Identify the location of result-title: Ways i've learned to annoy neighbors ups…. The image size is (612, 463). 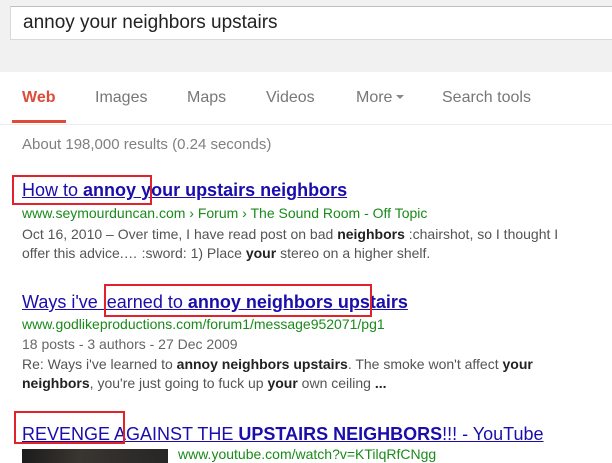
(215, 302).